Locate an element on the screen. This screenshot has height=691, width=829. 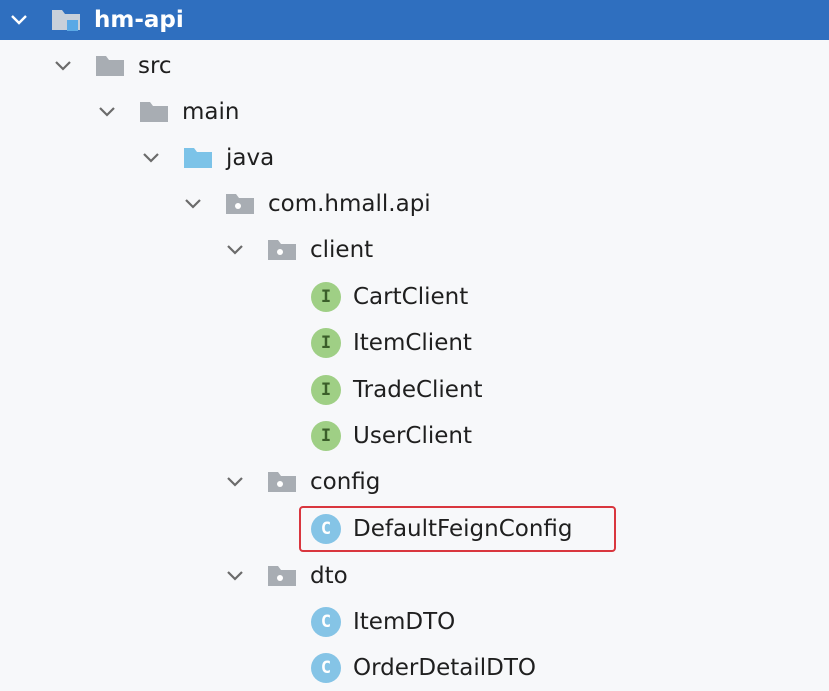
source-root-folder-icon is located at coordinates (199, 158).